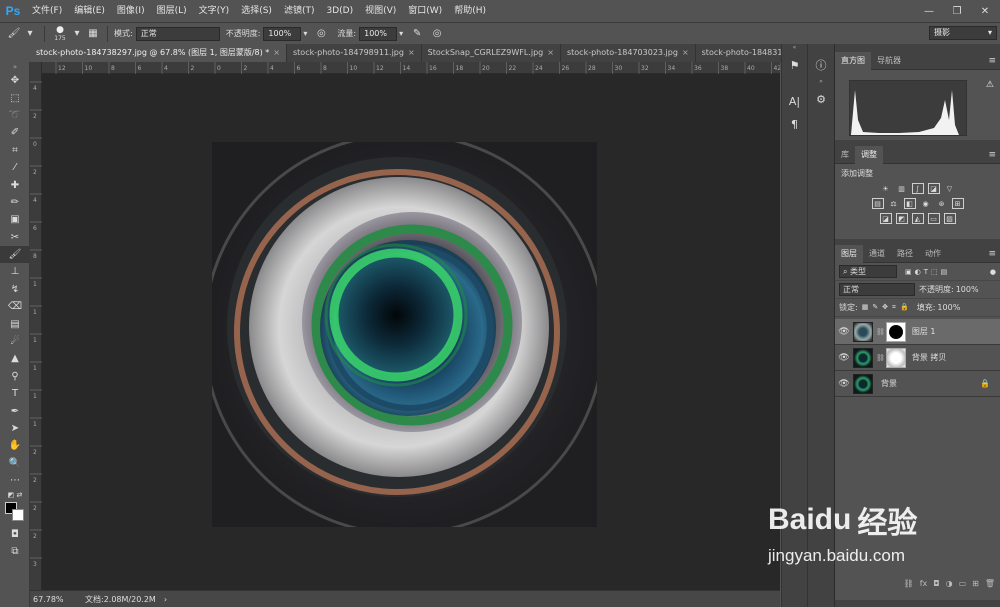  I want to click on posterize-icon: ◩, so click(901, 218).